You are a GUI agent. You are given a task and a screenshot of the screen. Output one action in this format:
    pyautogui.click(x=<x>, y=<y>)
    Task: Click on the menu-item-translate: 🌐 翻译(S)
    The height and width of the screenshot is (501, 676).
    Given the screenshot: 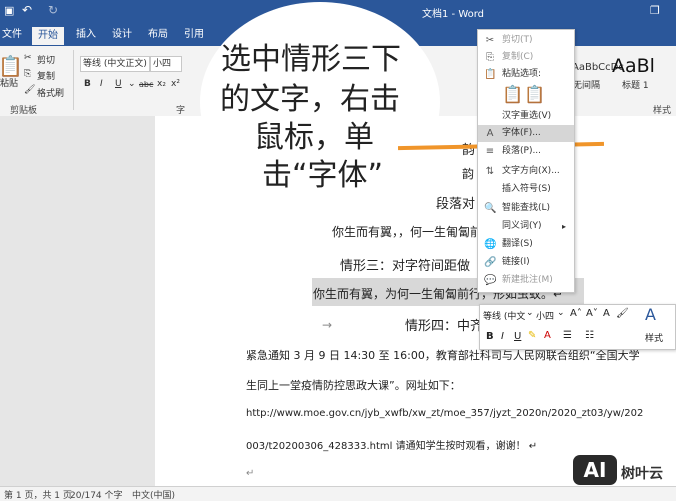 What is the action you would take?
    pyautogui.click(x=526, y=244)
    